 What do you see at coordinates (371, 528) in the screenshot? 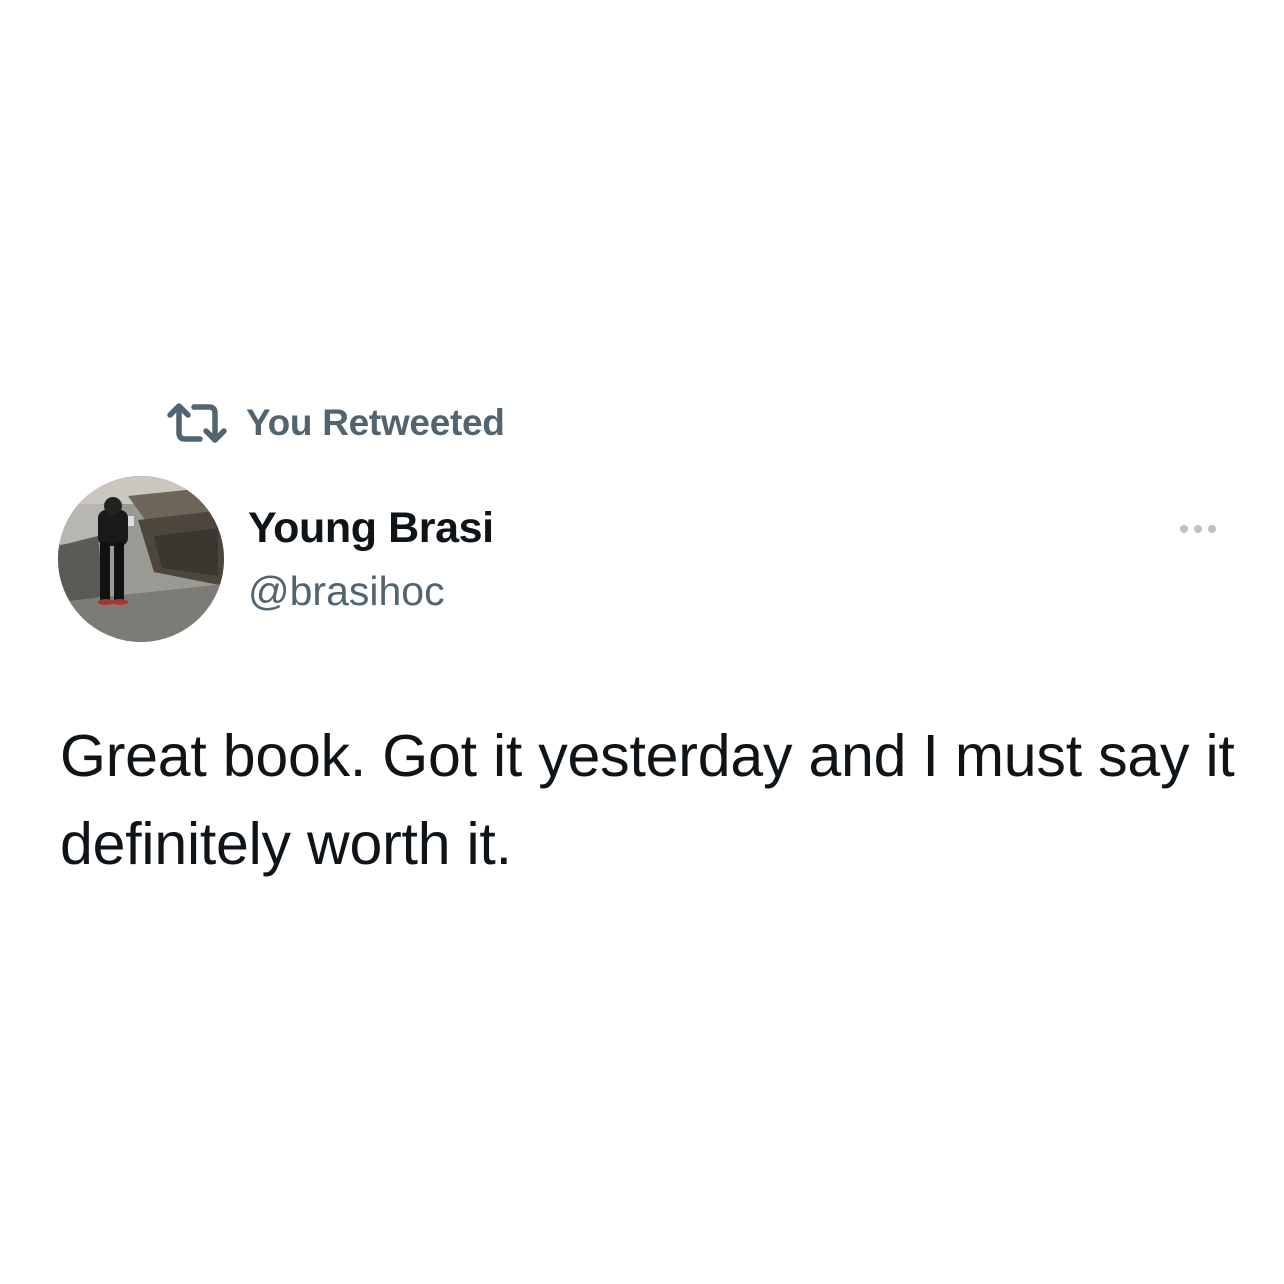
I see `author-display-name: Young Brasi` at bounding box center [371, 528].